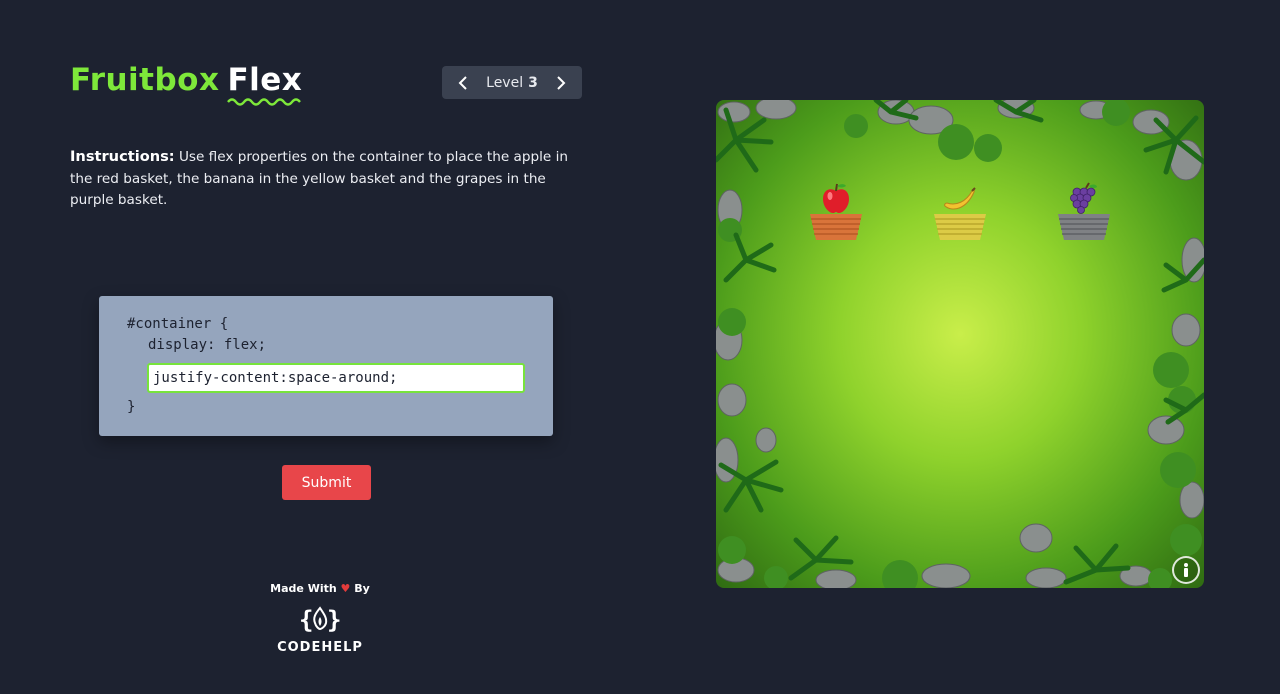 The image size is (1280, 694). I want to click on info-icon, so click(1186, 570).